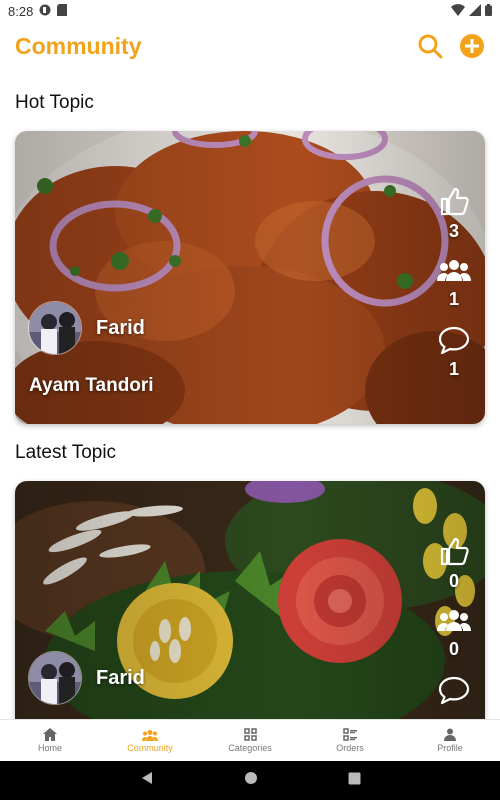 This screenshot has width=500, height=800. I want to click on recents-icon, so click(354, 781).